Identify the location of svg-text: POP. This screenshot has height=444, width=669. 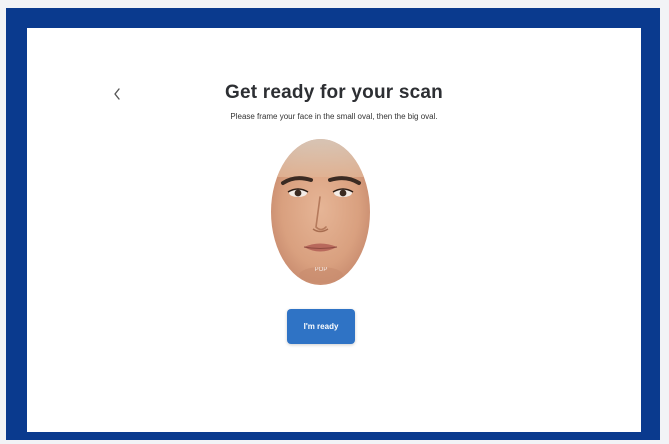
(321, 270).